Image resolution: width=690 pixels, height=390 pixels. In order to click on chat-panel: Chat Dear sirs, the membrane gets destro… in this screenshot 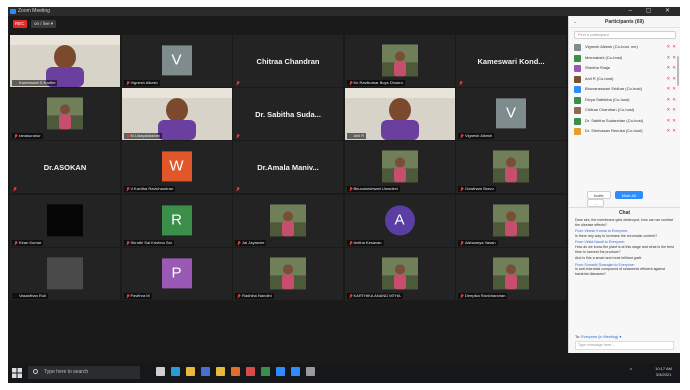, I will do `click(624, 280)`.